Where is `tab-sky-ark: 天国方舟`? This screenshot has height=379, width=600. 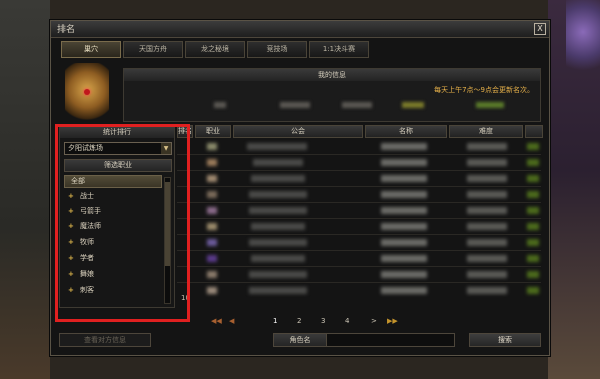
tab-sky-ark: 天国方舟 is located at coordinates (153, 49).